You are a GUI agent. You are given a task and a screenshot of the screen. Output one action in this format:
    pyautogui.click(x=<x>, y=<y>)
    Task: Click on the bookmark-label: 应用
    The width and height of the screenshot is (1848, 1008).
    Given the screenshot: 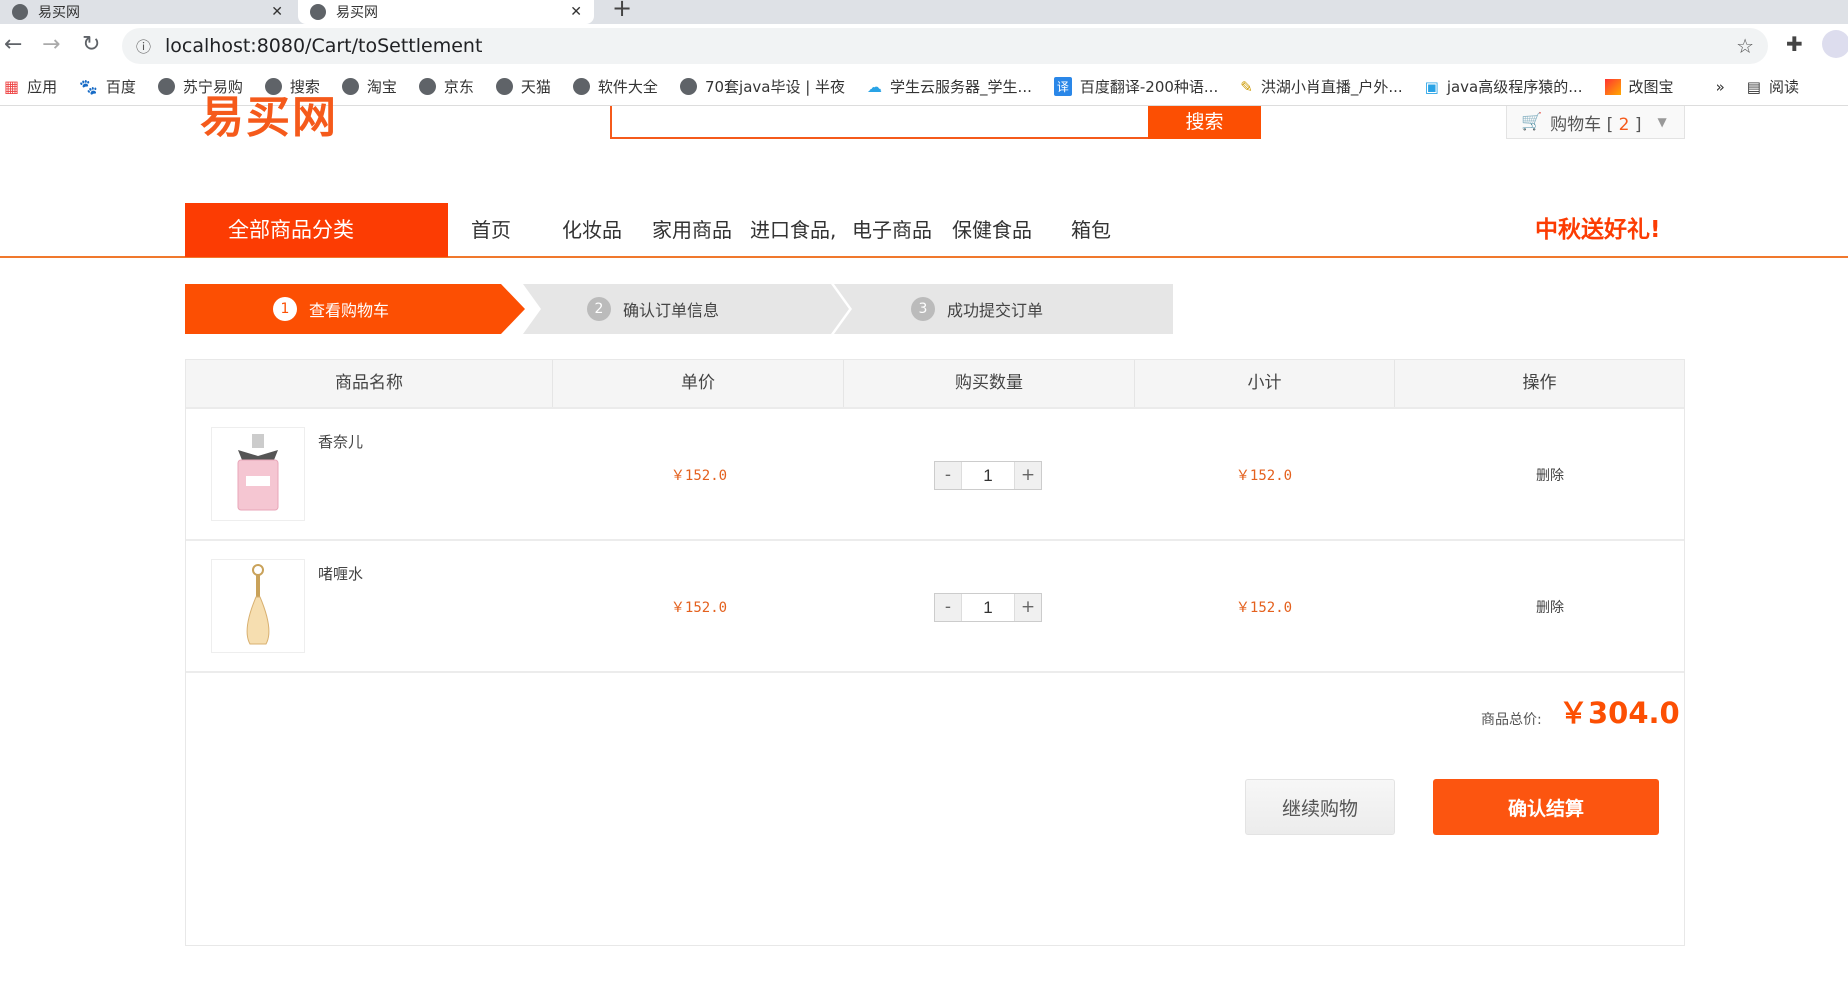 What is the action you would take?
    pyautogui.click(x=42, y=87)
    